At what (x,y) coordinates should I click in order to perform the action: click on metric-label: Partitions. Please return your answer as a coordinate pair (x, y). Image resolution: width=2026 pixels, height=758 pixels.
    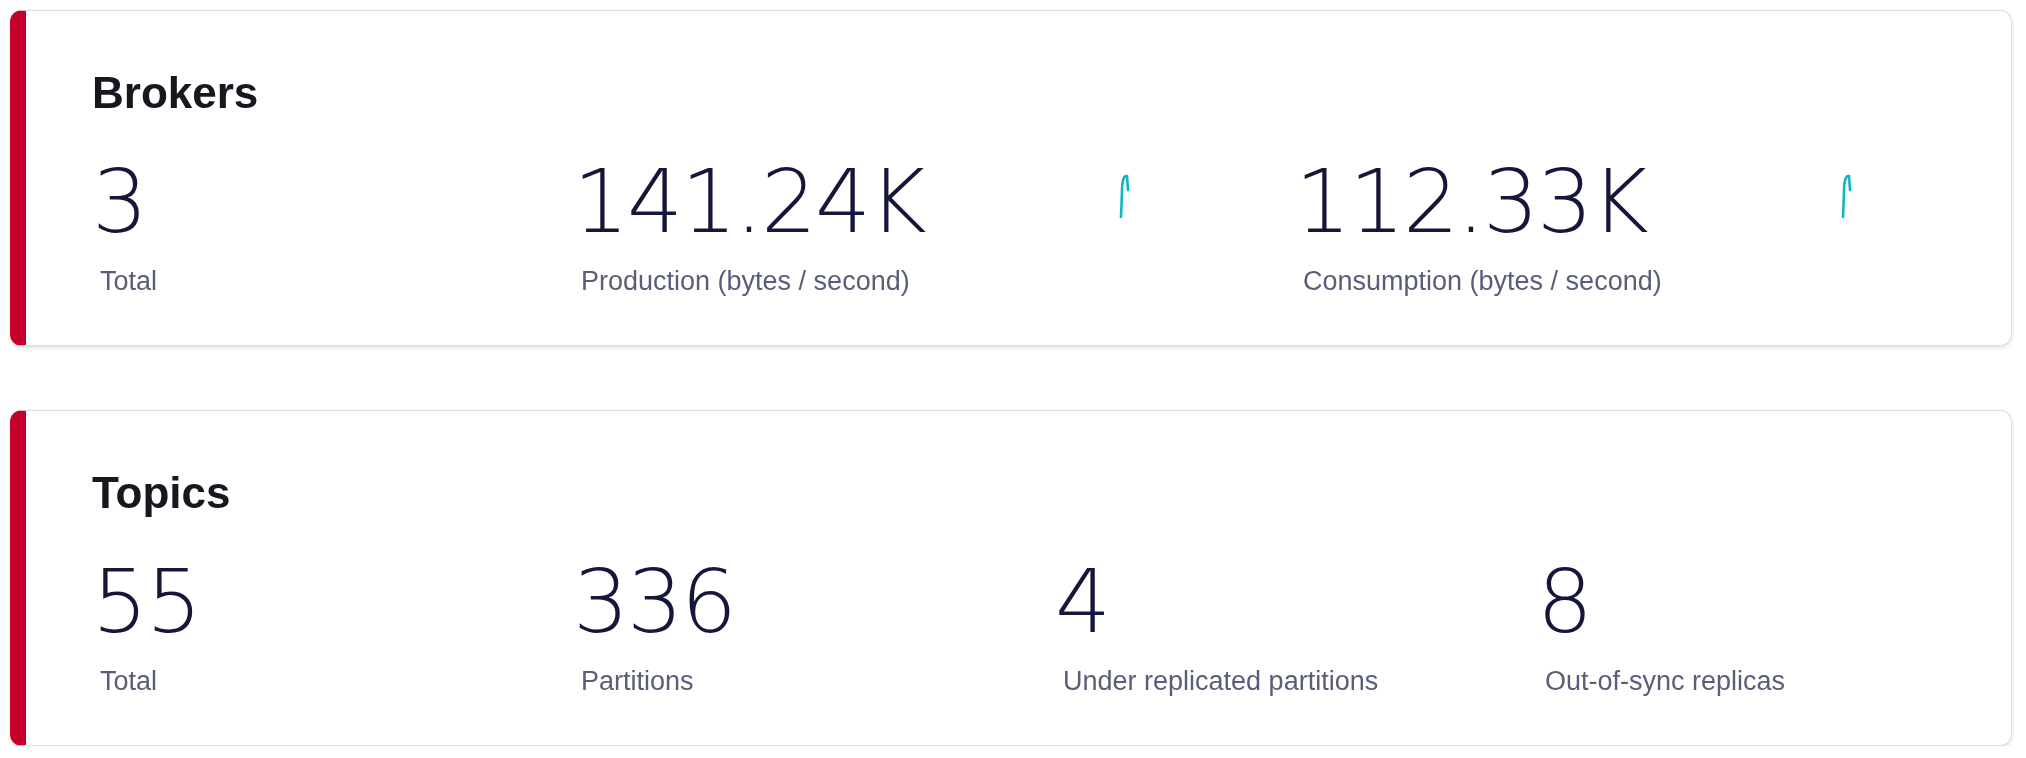
    Looking at the image, I should click on (637, 682).